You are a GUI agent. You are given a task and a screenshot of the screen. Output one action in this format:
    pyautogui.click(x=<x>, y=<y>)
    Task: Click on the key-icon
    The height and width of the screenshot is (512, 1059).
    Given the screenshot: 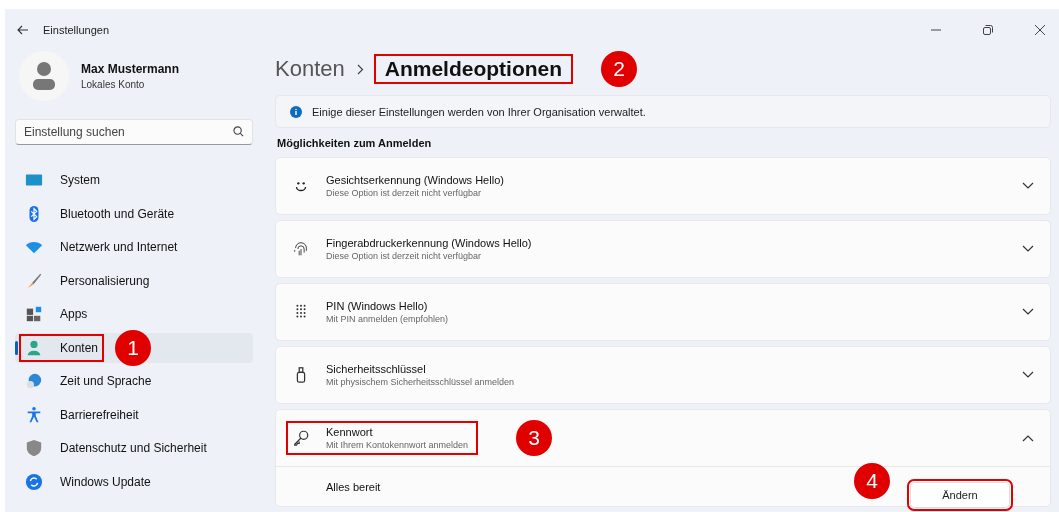 What is the action you would take?
    pyautogui.click(x=301, y=438)
    